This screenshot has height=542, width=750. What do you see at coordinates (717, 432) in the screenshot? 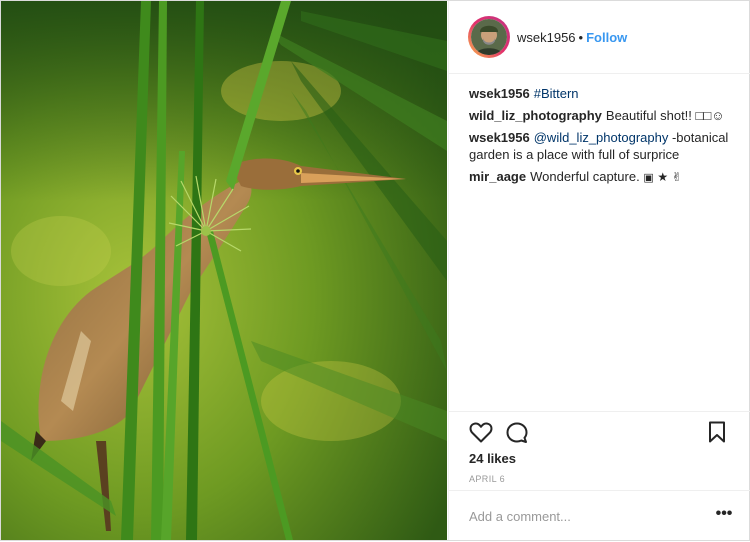
I see `bookmark-icon` at bounding box center [717, 432].